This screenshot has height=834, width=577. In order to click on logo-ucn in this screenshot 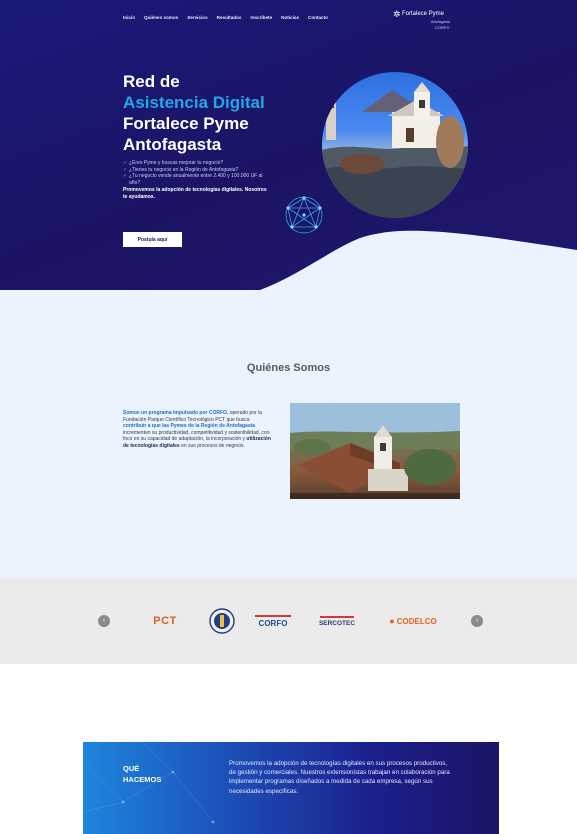, I will do `click(222, 621)`.